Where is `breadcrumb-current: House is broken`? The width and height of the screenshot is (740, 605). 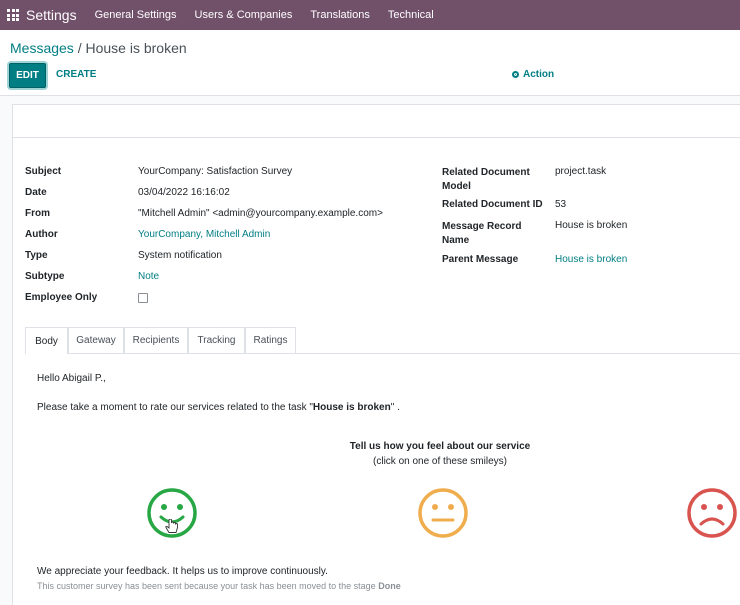 breadcrumb-current: House is broken is located at coordinates (136, 48).